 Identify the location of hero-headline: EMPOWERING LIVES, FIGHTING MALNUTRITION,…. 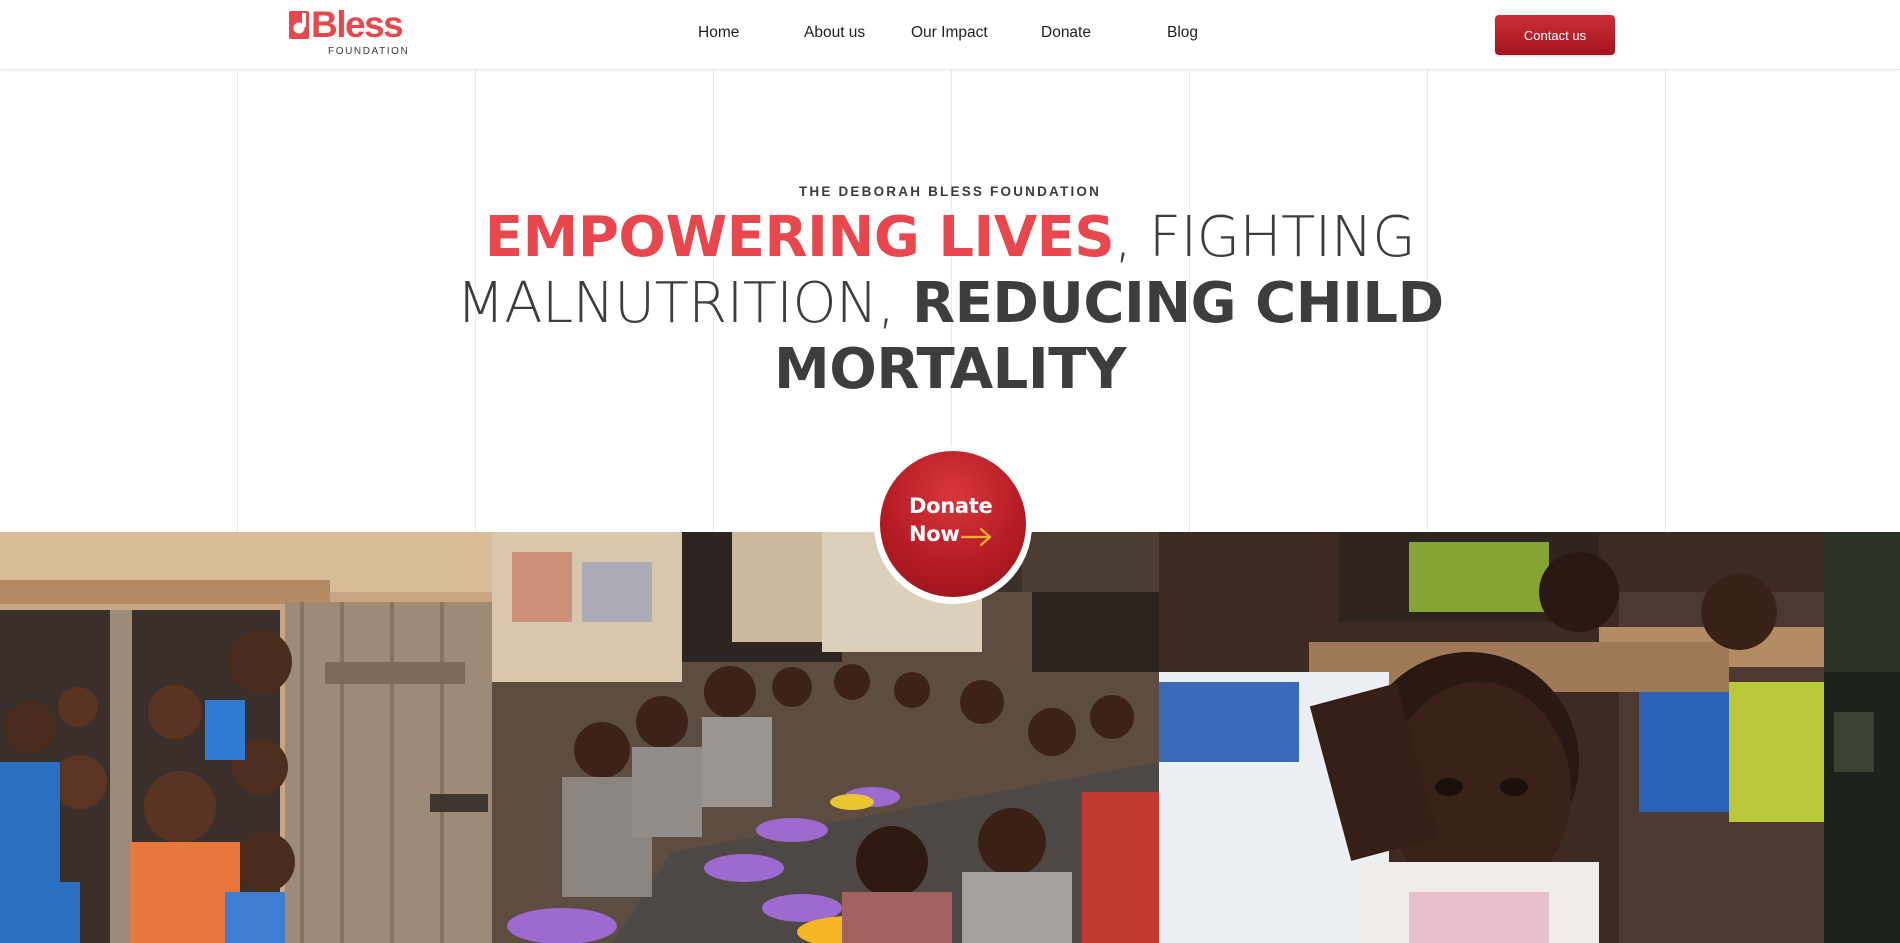
(950, 304).